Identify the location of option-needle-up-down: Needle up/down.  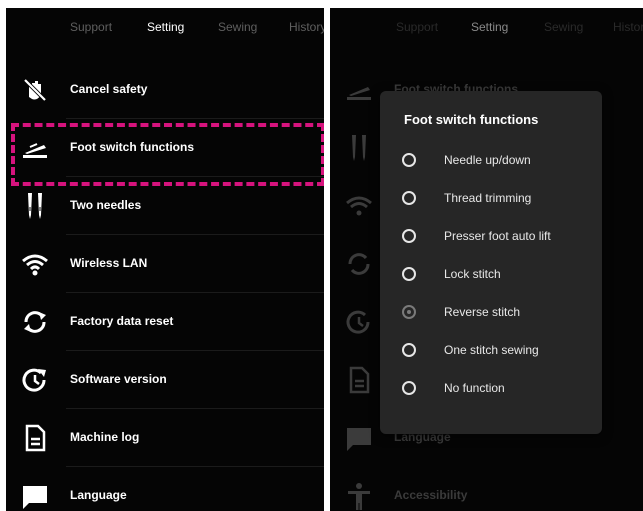
(491, 160).